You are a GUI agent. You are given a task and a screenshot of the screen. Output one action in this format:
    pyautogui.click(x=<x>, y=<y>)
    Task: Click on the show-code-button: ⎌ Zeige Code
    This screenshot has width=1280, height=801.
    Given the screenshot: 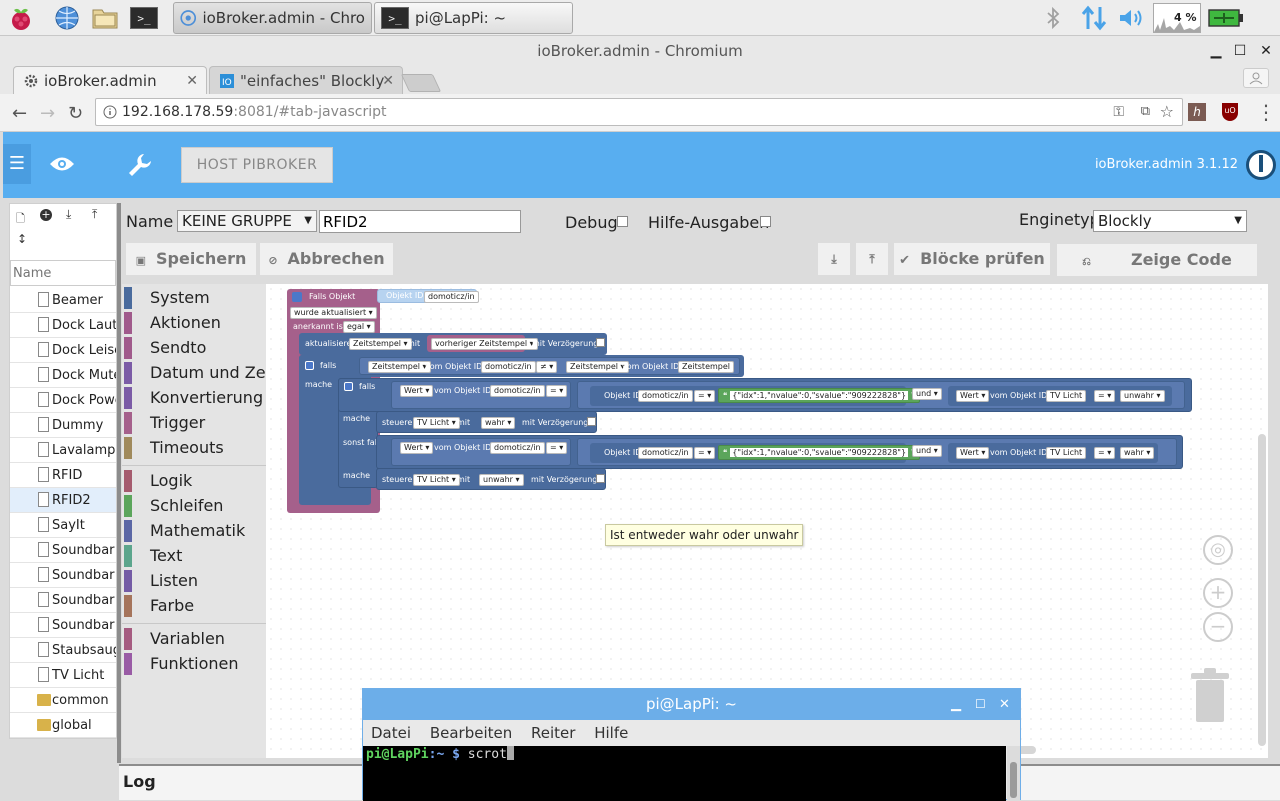 What is the action you would take?
    pyautogui.click(x=1157, y=260)
    